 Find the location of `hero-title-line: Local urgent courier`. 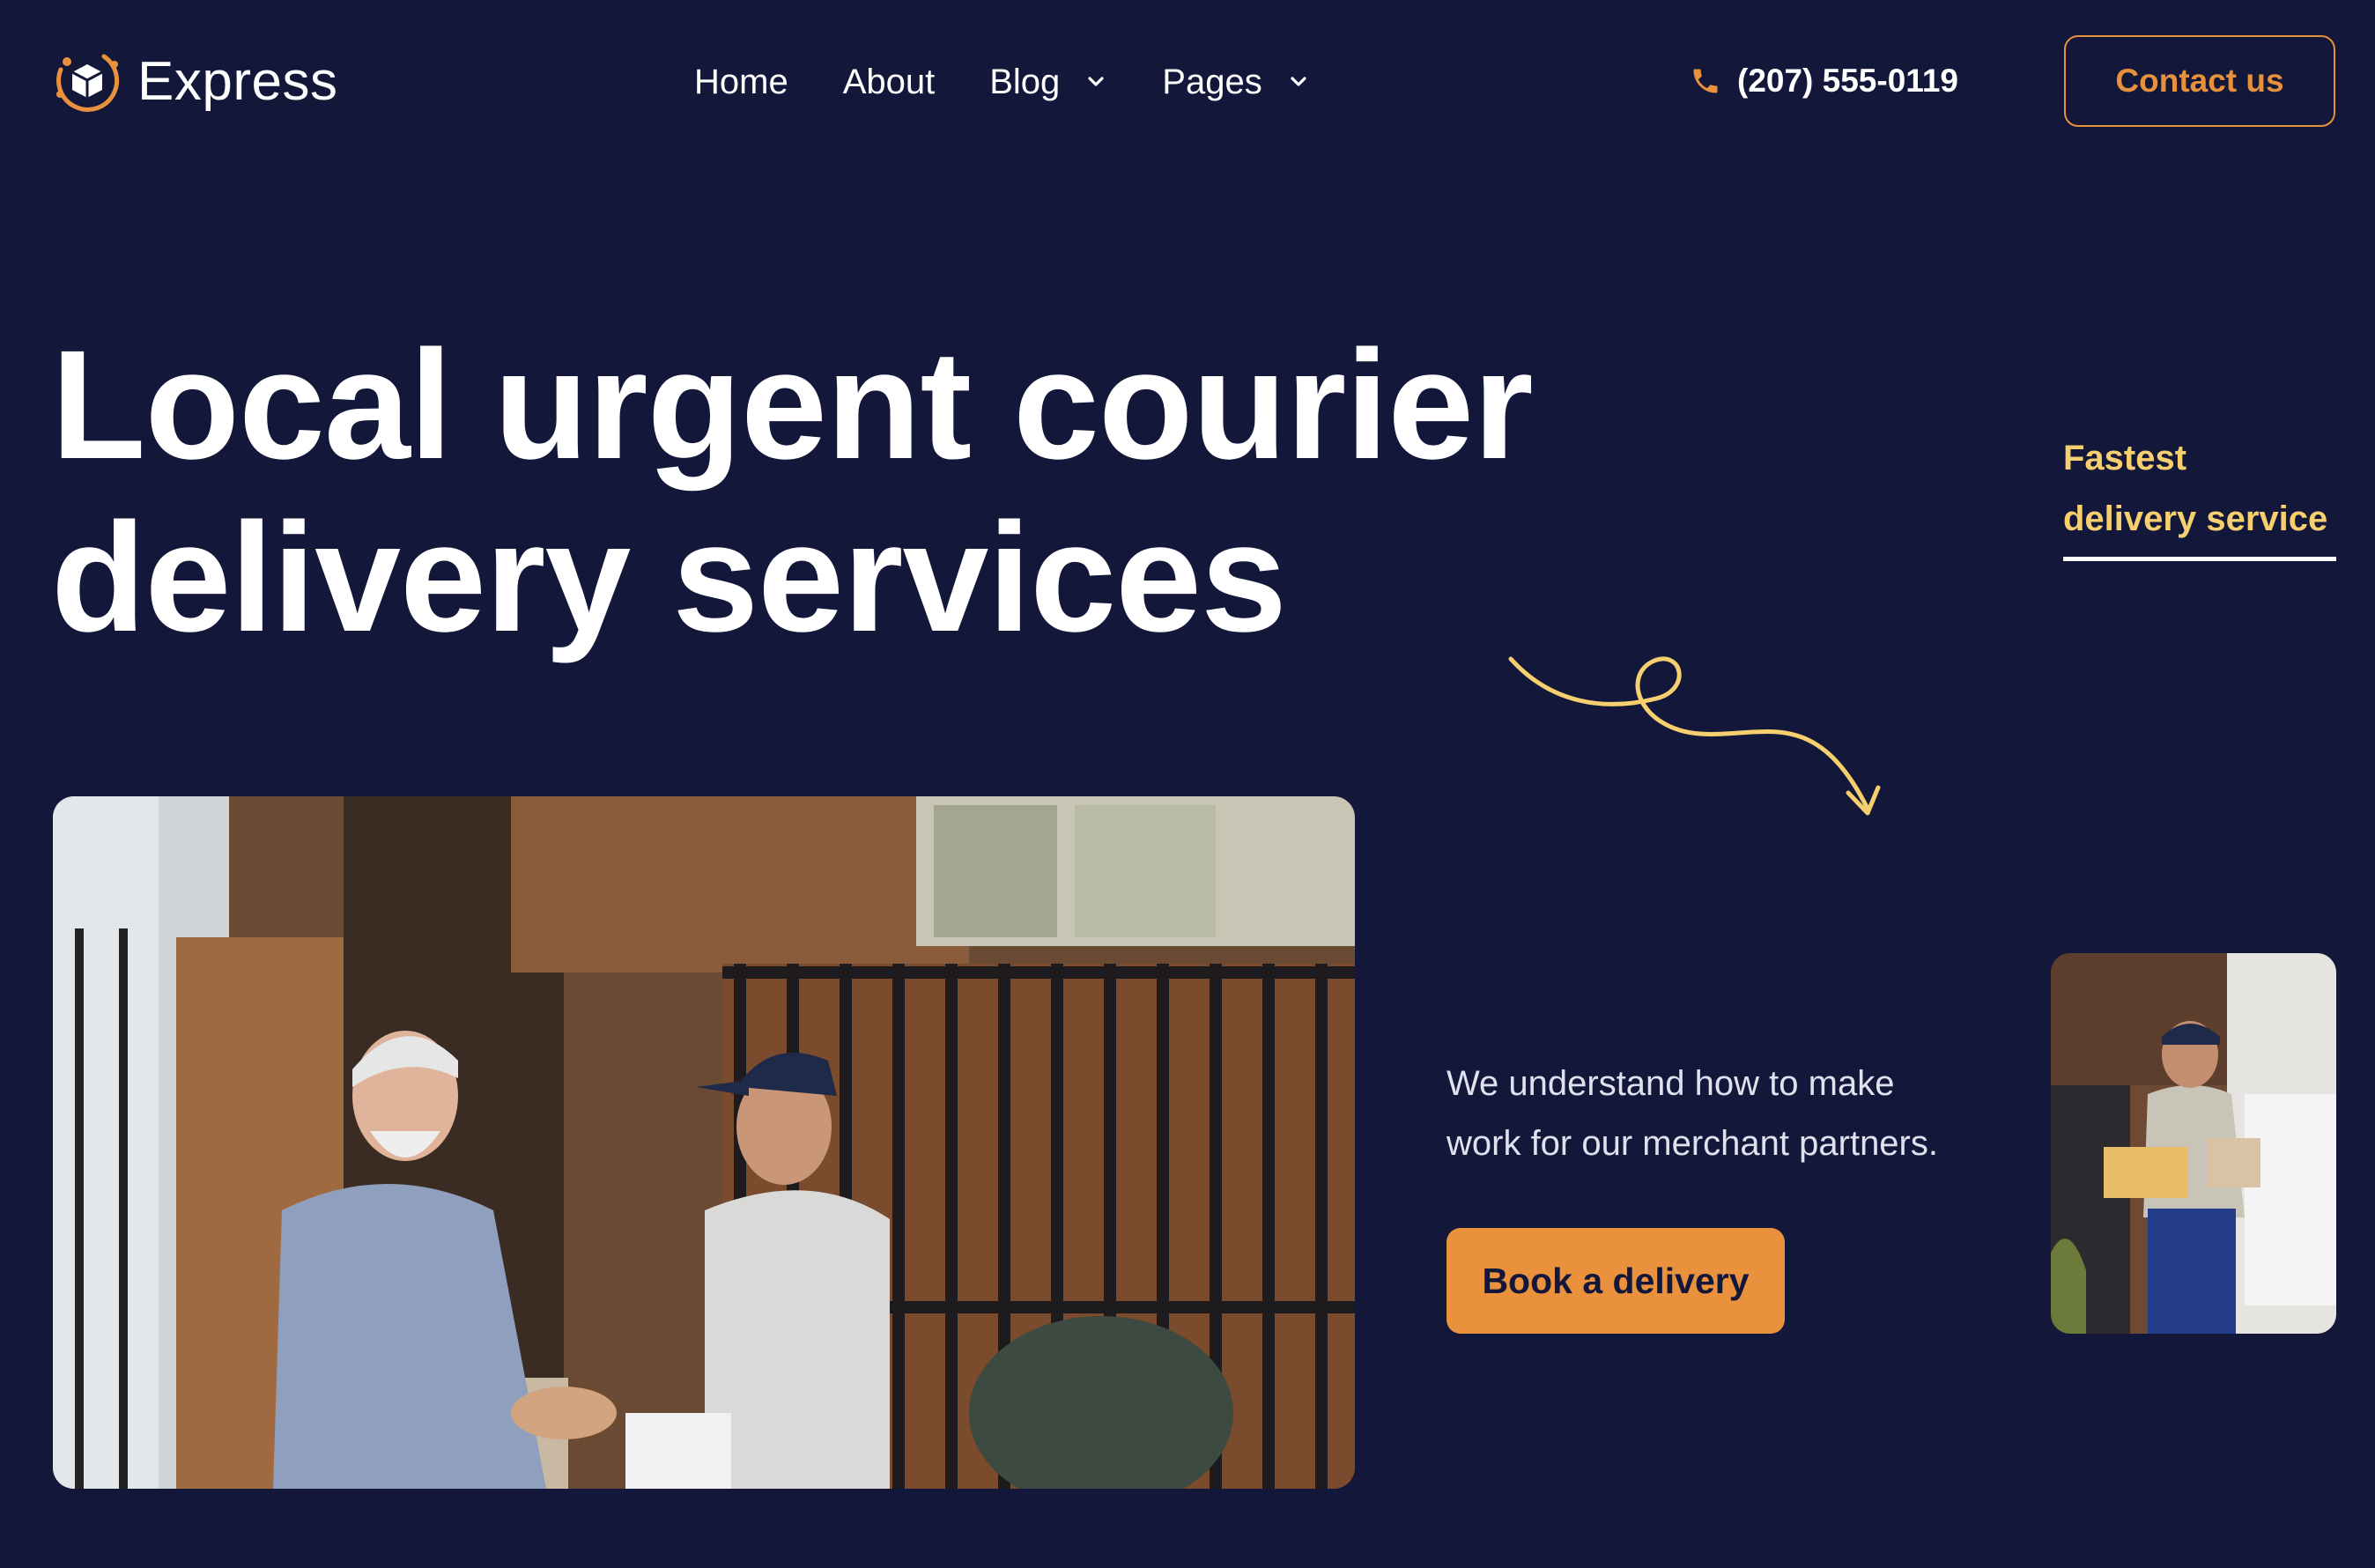

hero-title-line: Local urgent courier is located at coordinates (792, 405).